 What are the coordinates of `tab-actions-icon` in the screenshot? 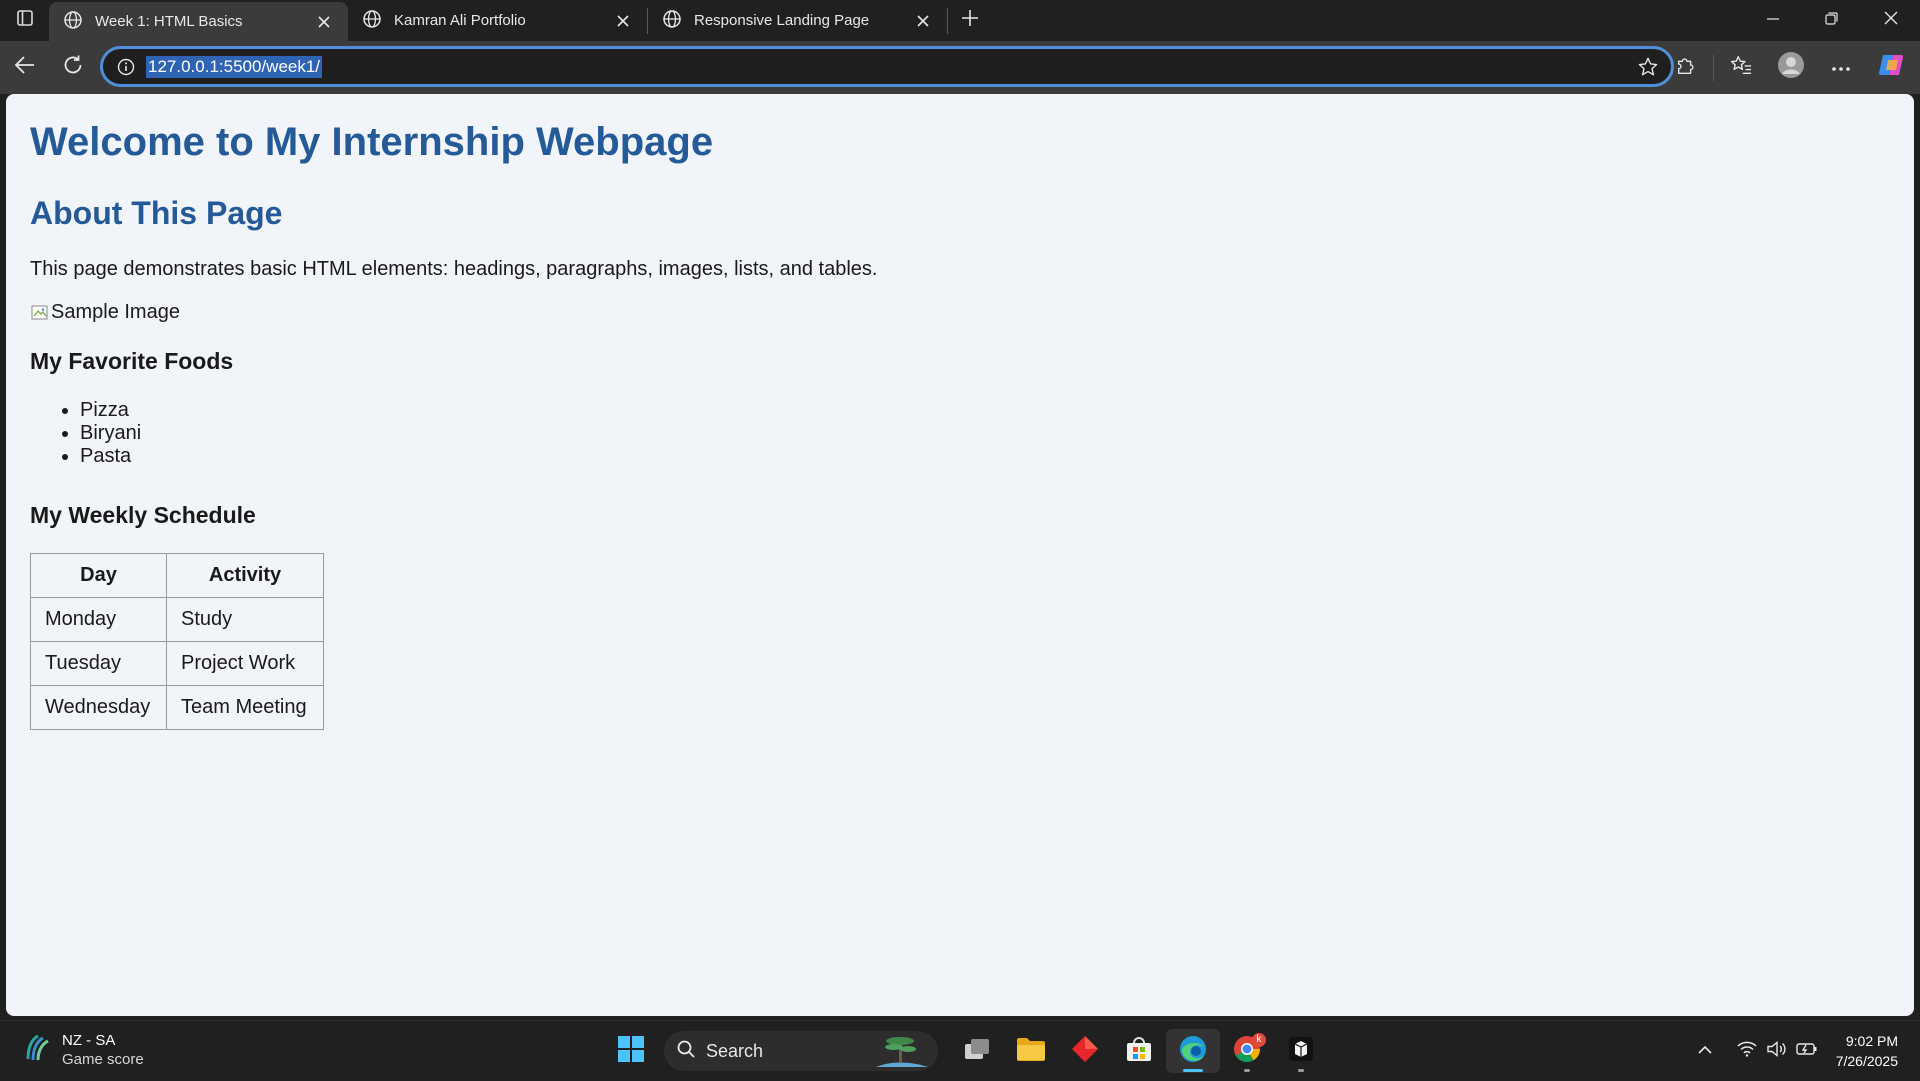 It's located at (25, 20).